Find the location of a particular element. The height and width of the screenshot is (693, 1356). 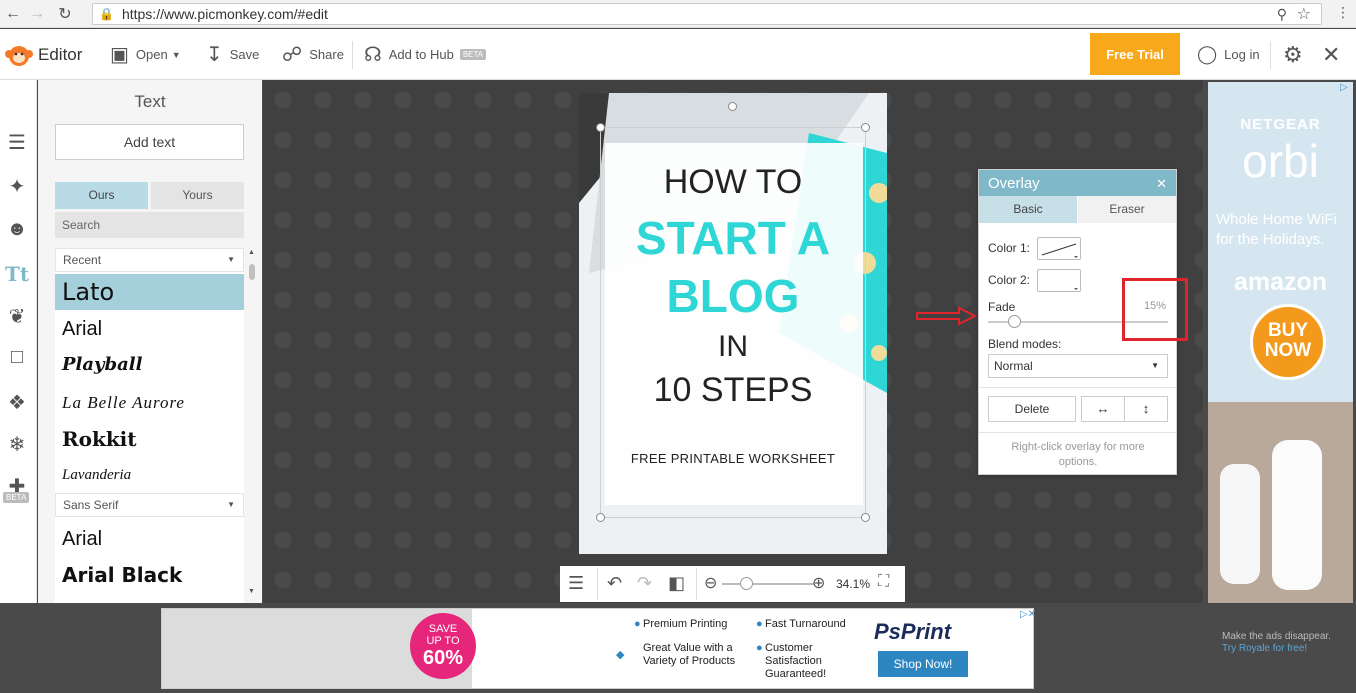

zoom-out-icon: ⊖ is located at coordinates (710, 583).